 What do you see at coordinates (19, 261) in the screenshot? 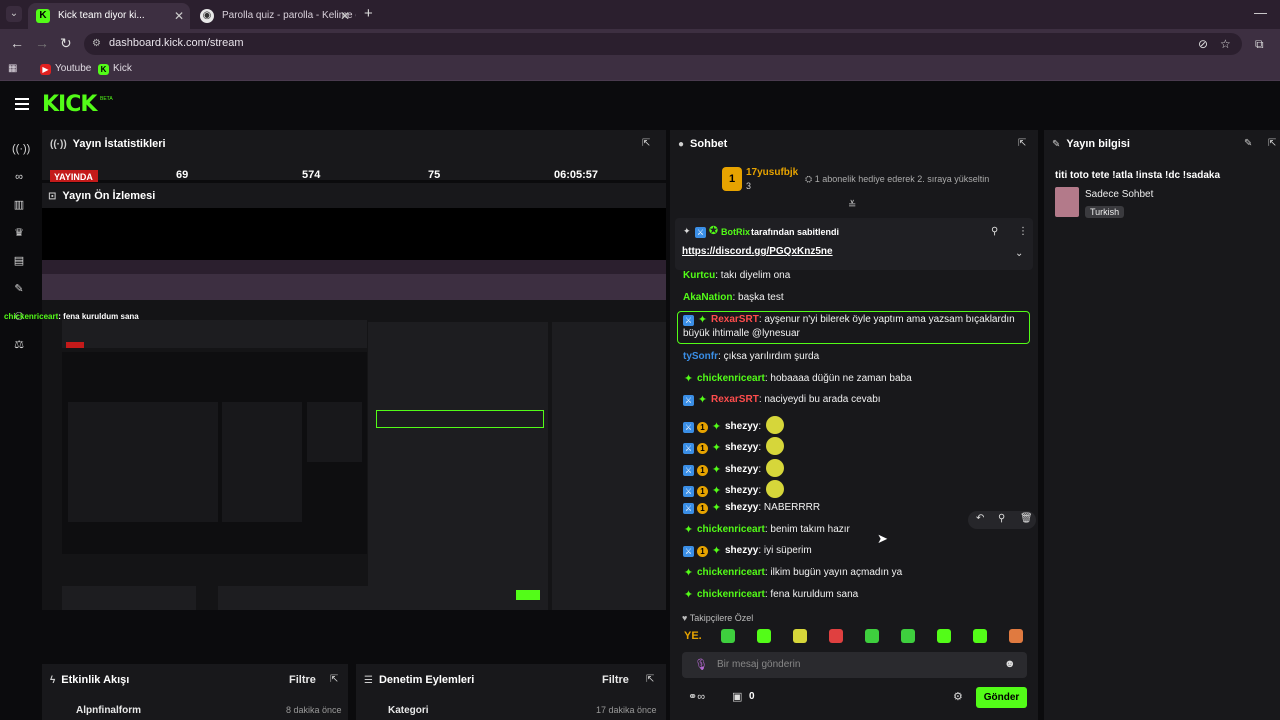
I see `video-icon: ▤` at bounding box center [19, 261].